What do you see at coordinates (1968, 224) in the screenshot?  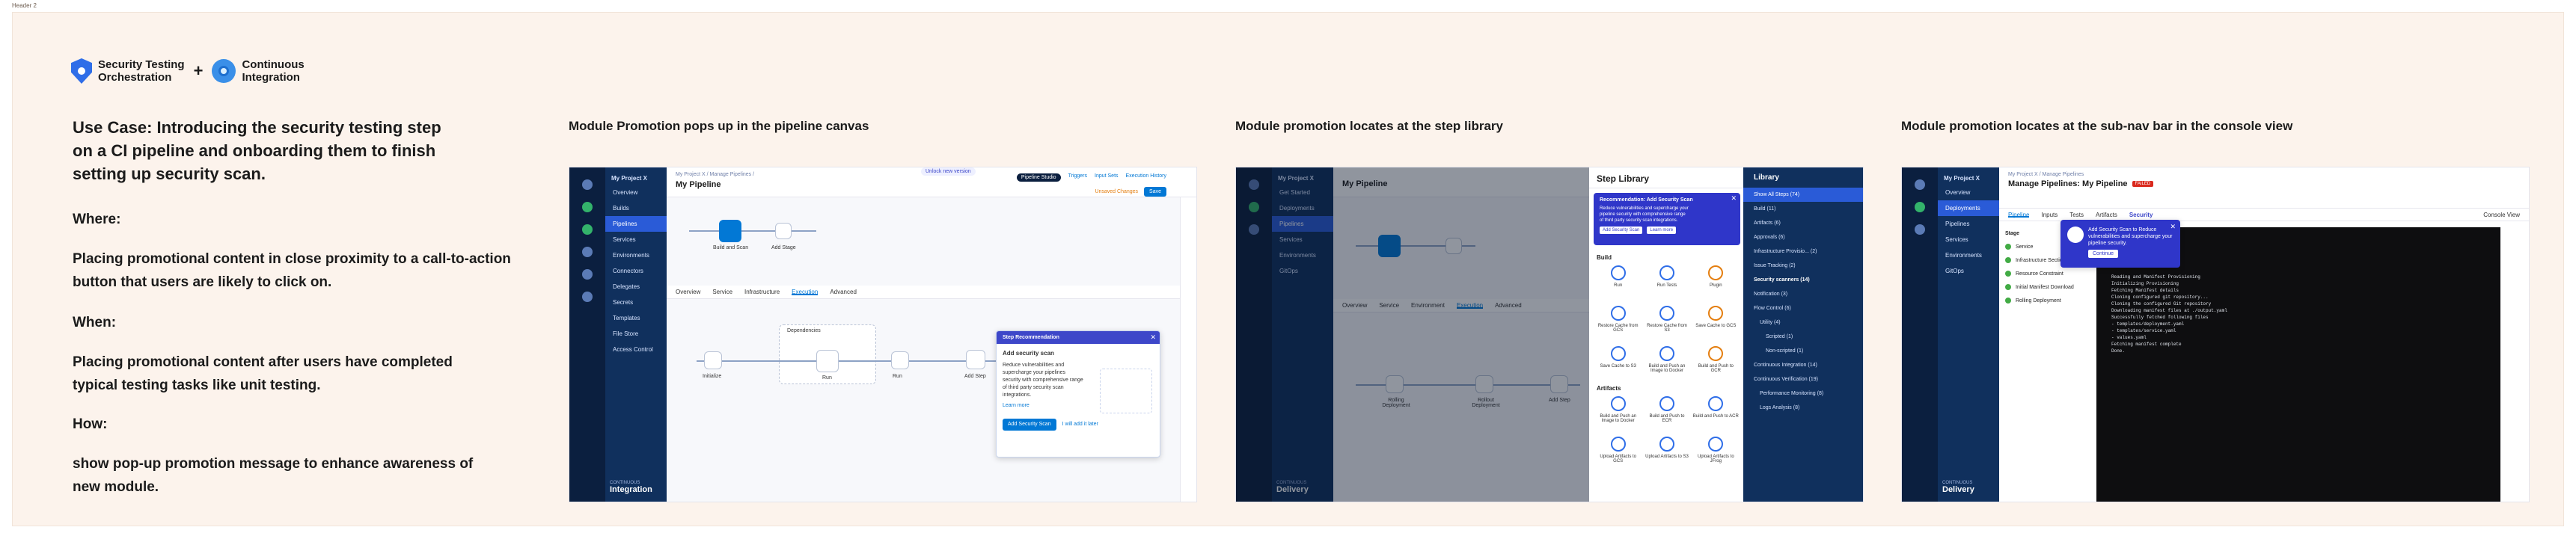 I see `subnav-item: Pipelines` at bounding box center [1968, 224].